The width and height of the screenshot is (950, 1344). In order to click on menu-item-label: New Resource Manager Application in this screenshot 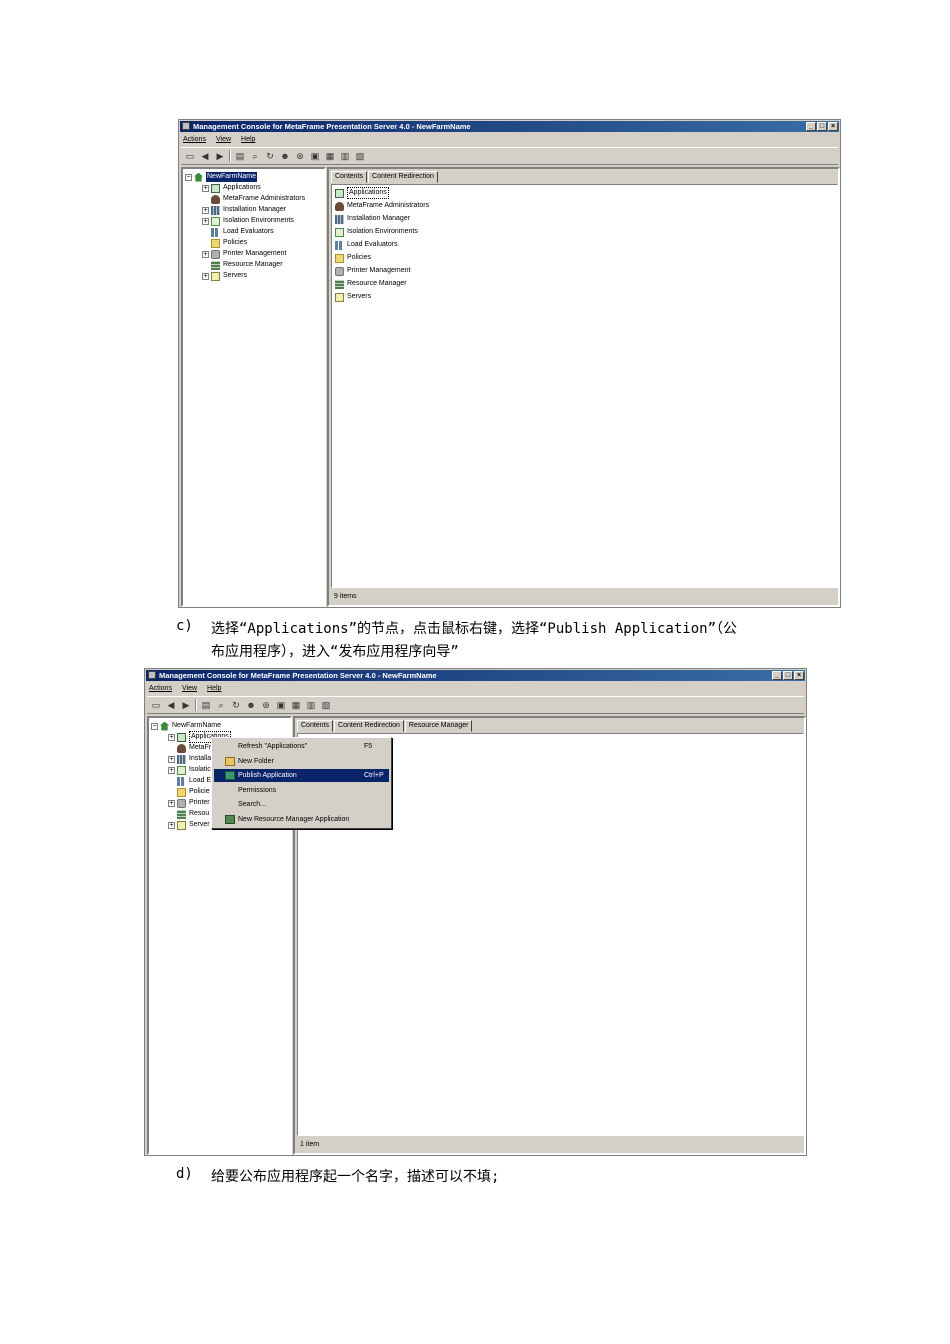, I will do `click(294, 819)`.